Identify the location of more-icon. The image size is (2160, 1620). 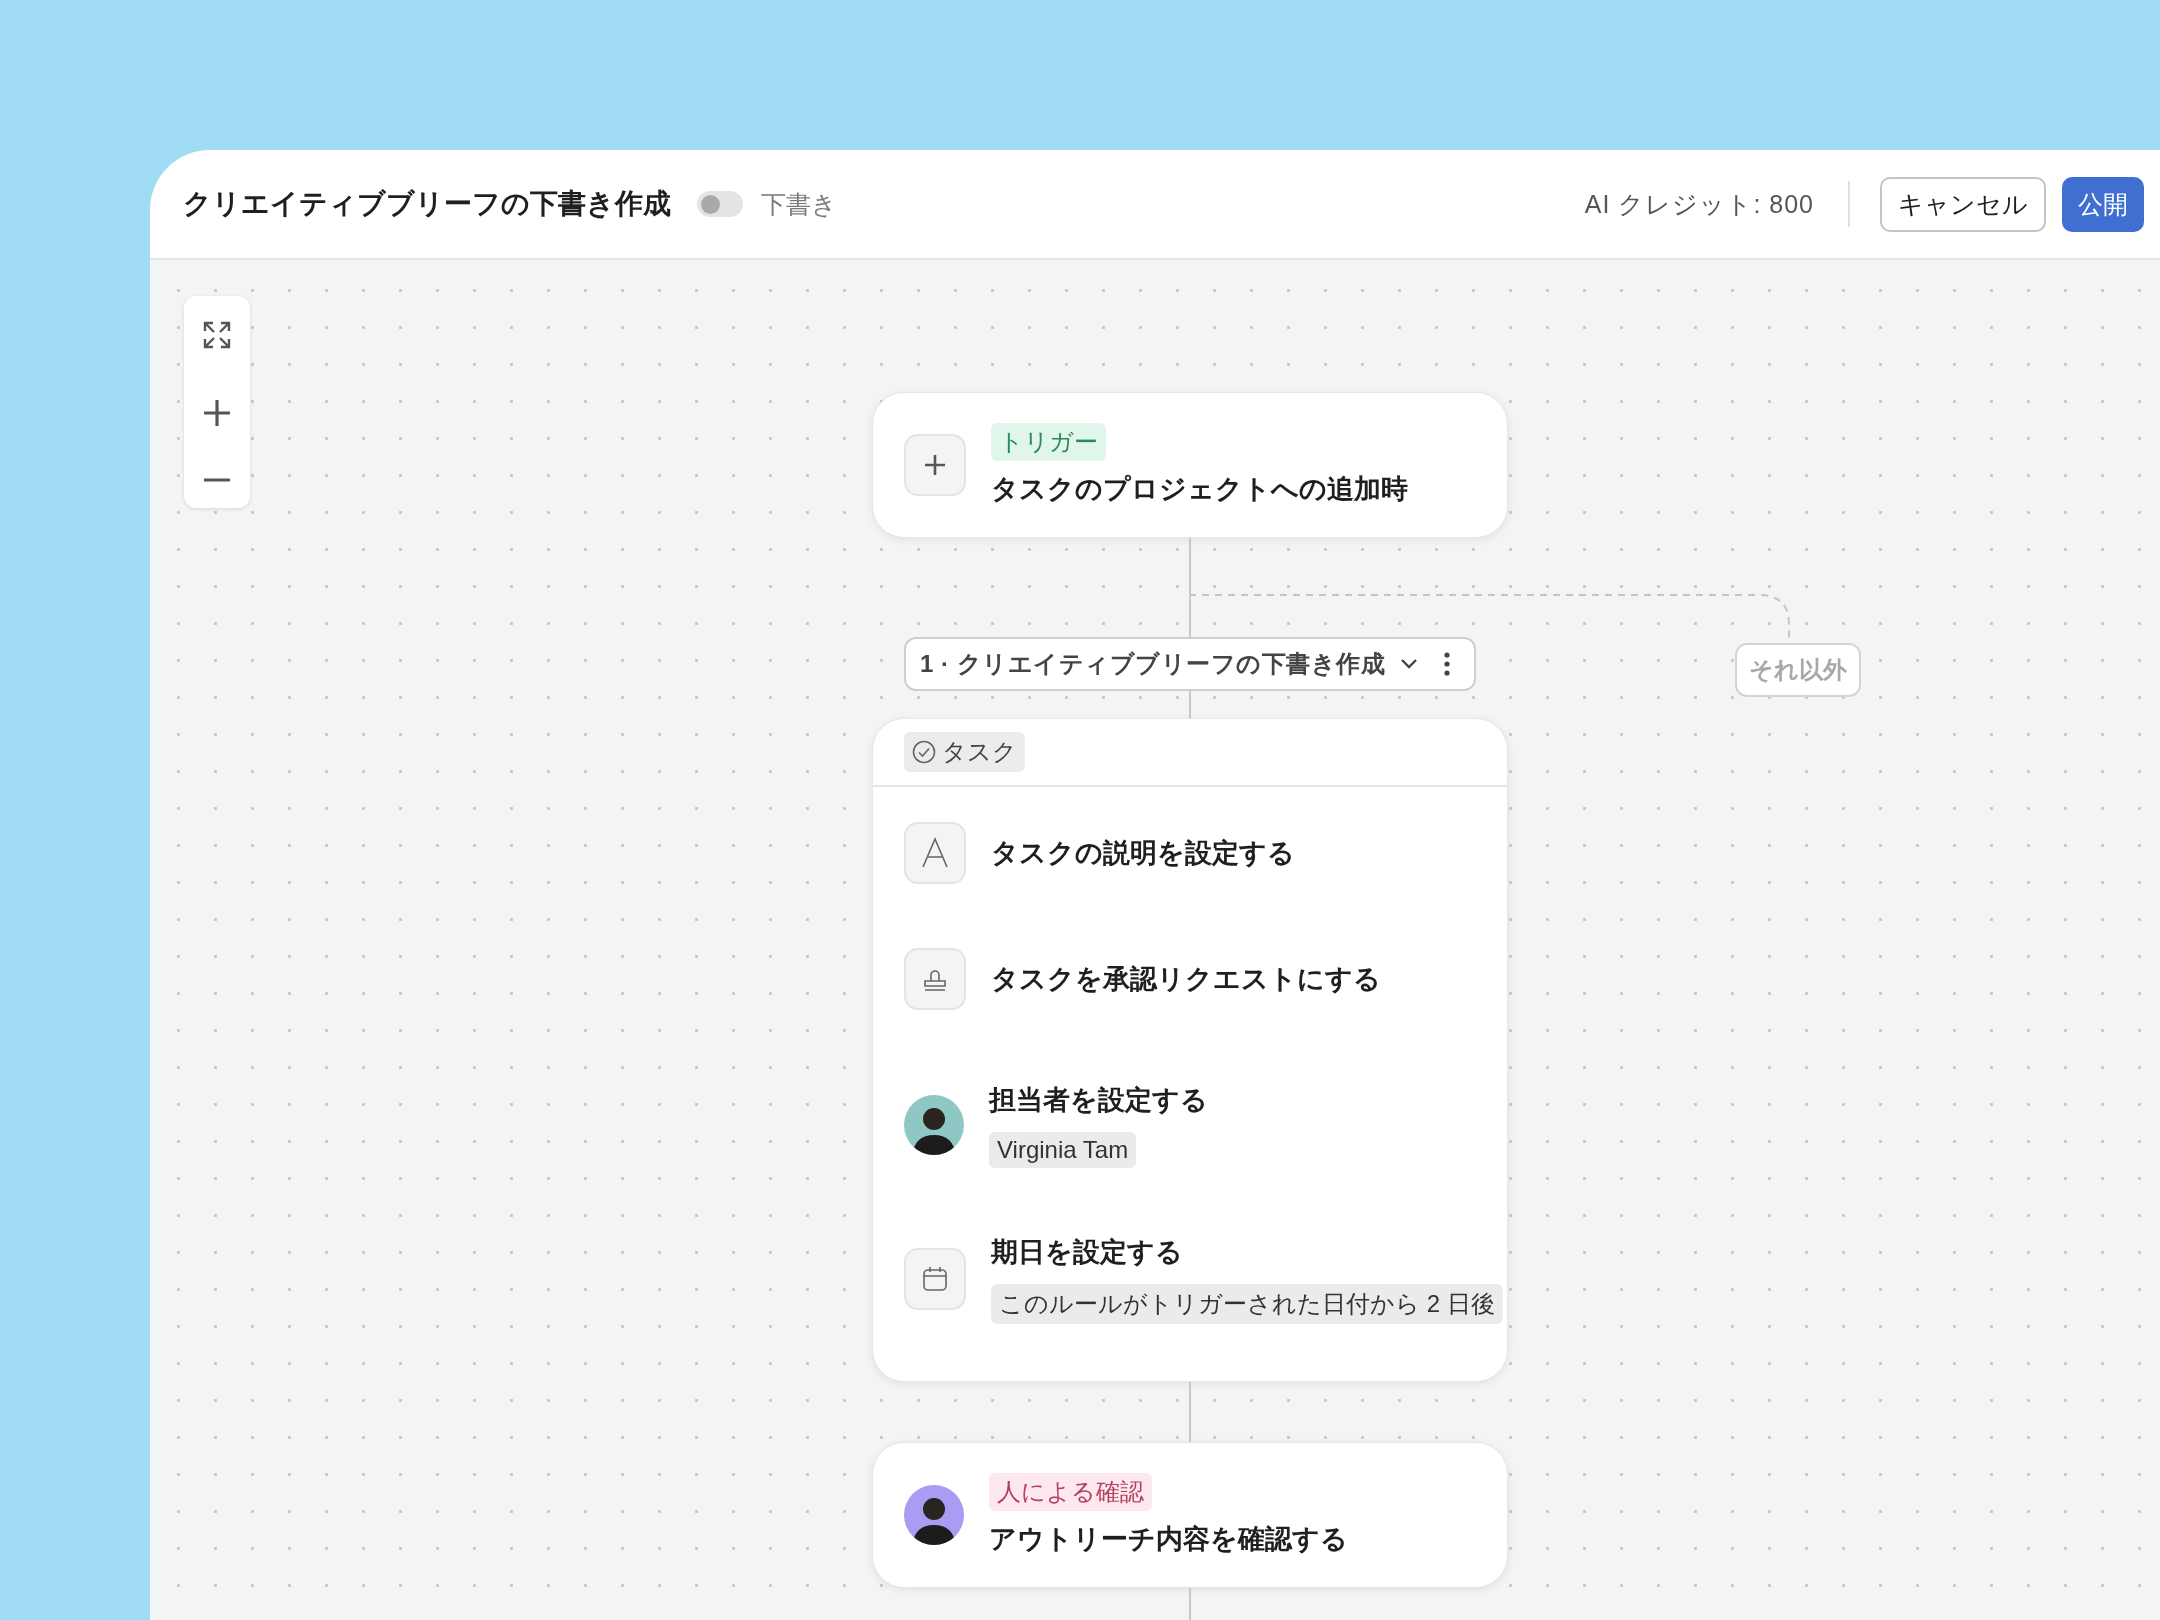
(1447, 664).